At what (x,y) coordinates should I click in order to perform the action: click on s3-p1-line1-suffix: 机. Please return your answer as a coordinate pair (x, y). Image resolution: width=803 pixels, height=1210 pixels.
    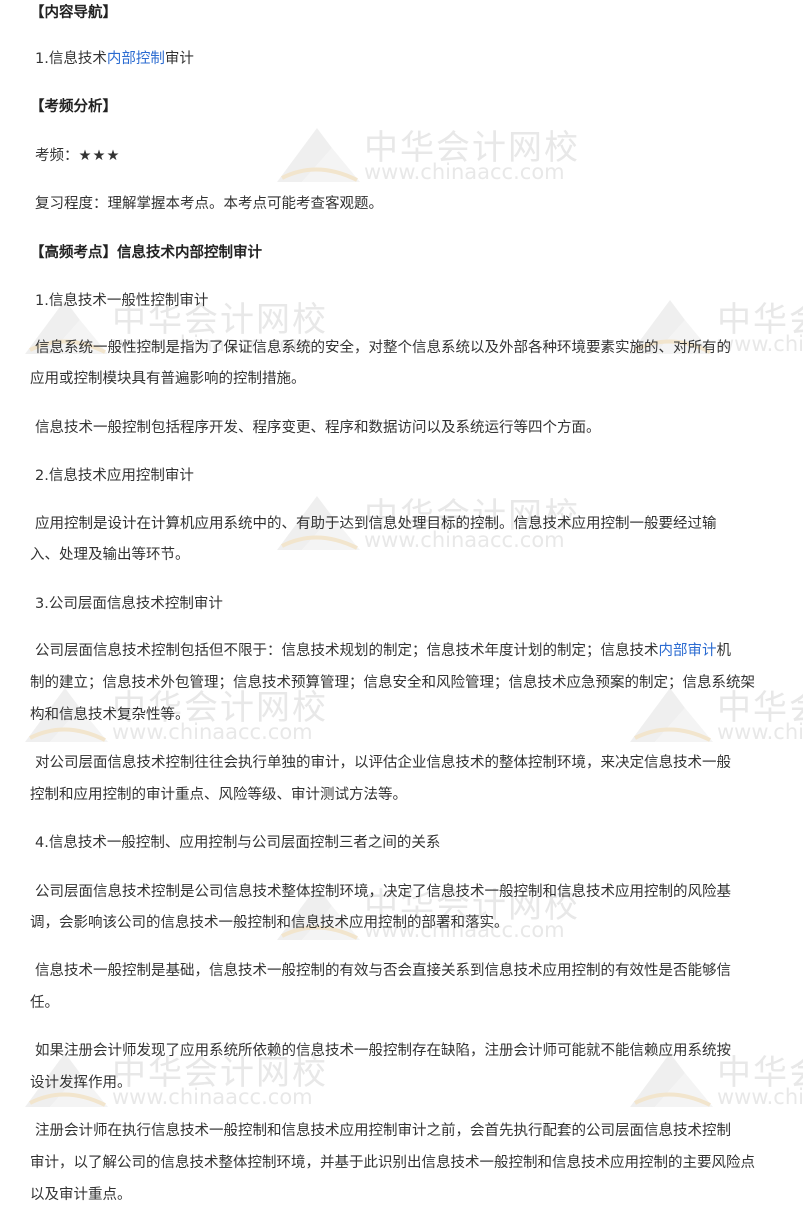
    Looking at the image, I should click on (724, 651).